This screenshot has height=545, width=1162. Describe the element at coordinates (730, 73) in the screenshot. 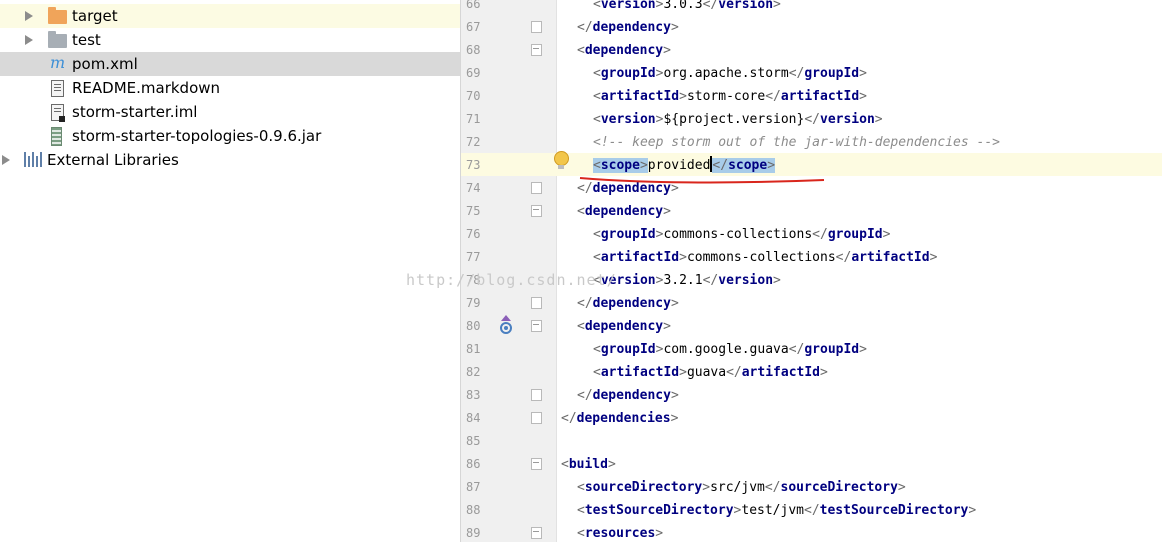

I see `code-line: <groupId>org.apache.storm</groupId>` at that location.